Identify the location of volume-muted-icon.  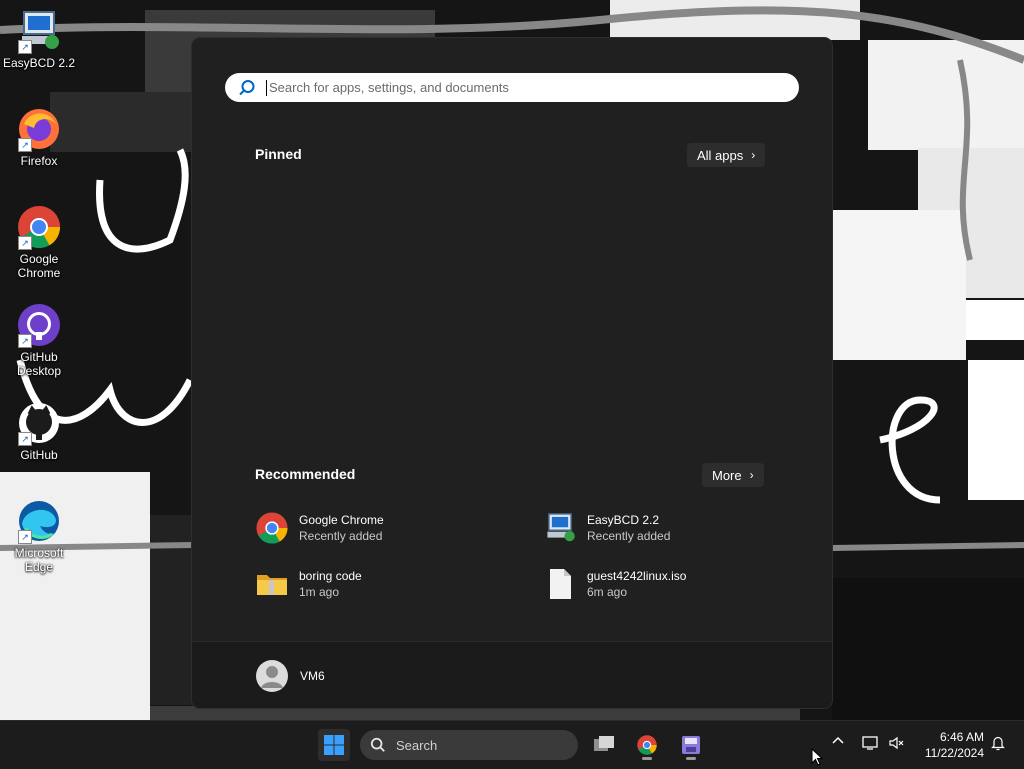
(896, 743).